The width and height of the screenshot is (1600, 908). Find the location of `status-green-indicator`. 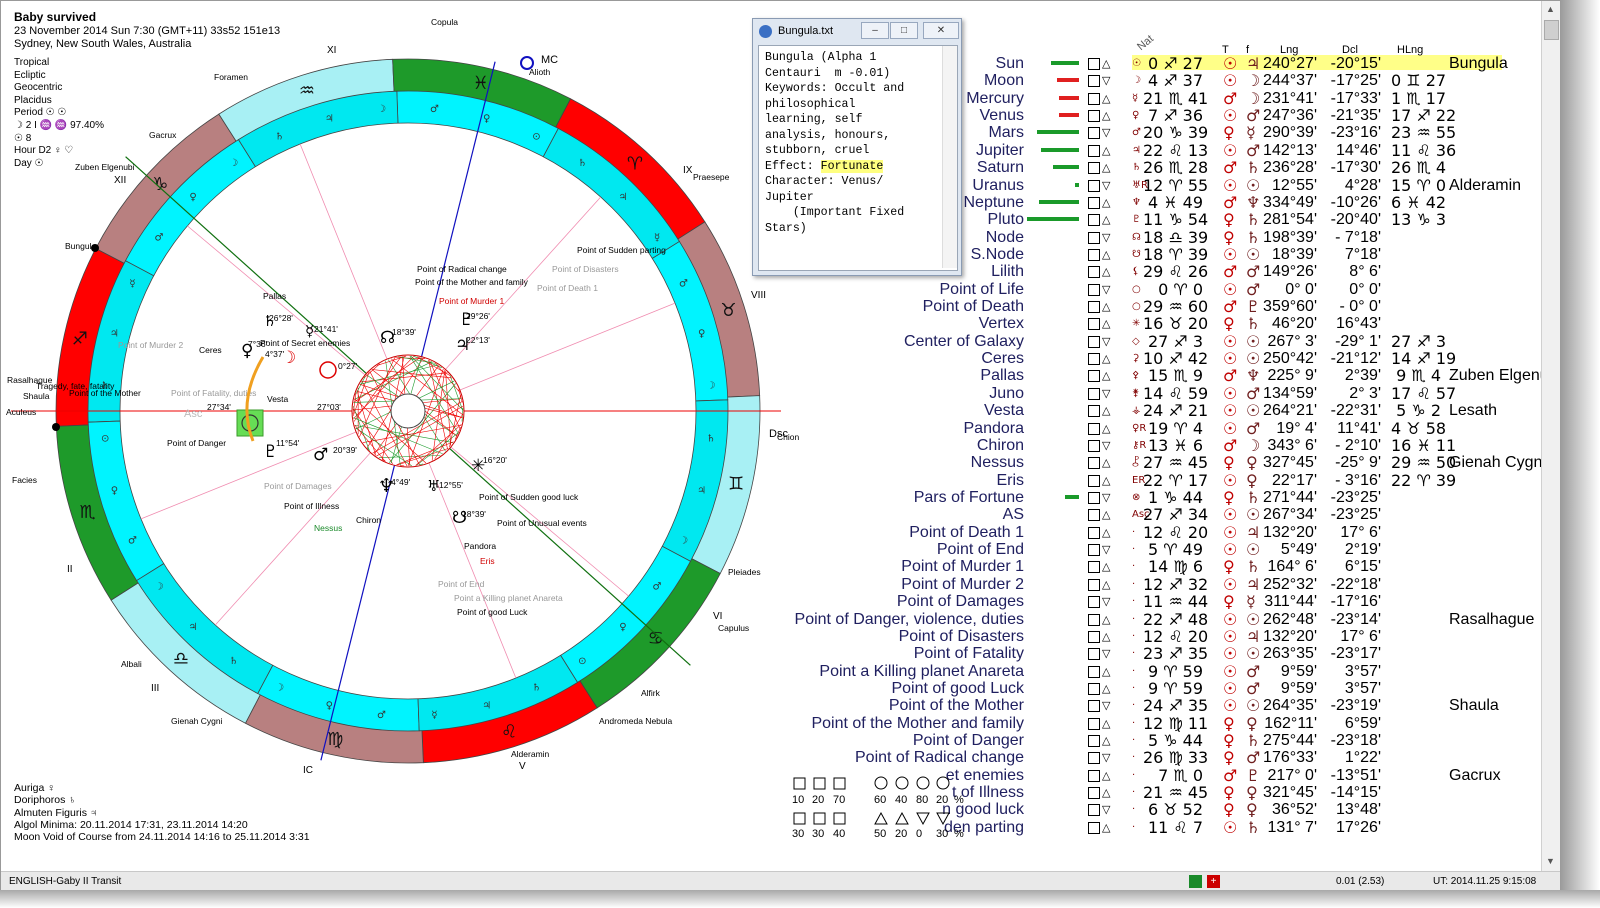

status-green-indicator is located at coordinates (1195, 881).